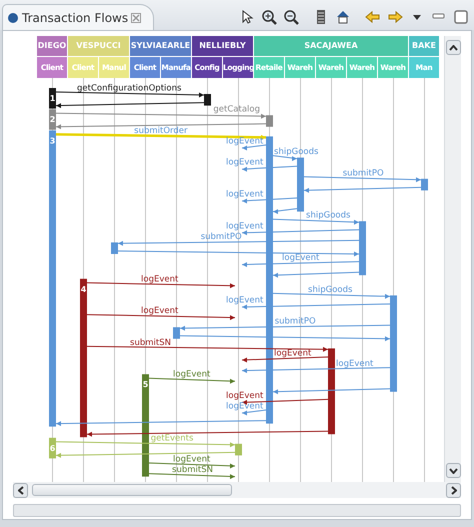 This screenshot has height=527, width=474. What do you see at coordinates (136, 17) in the screenshot?
I see `close-icon` at bounding box center [136, 17].